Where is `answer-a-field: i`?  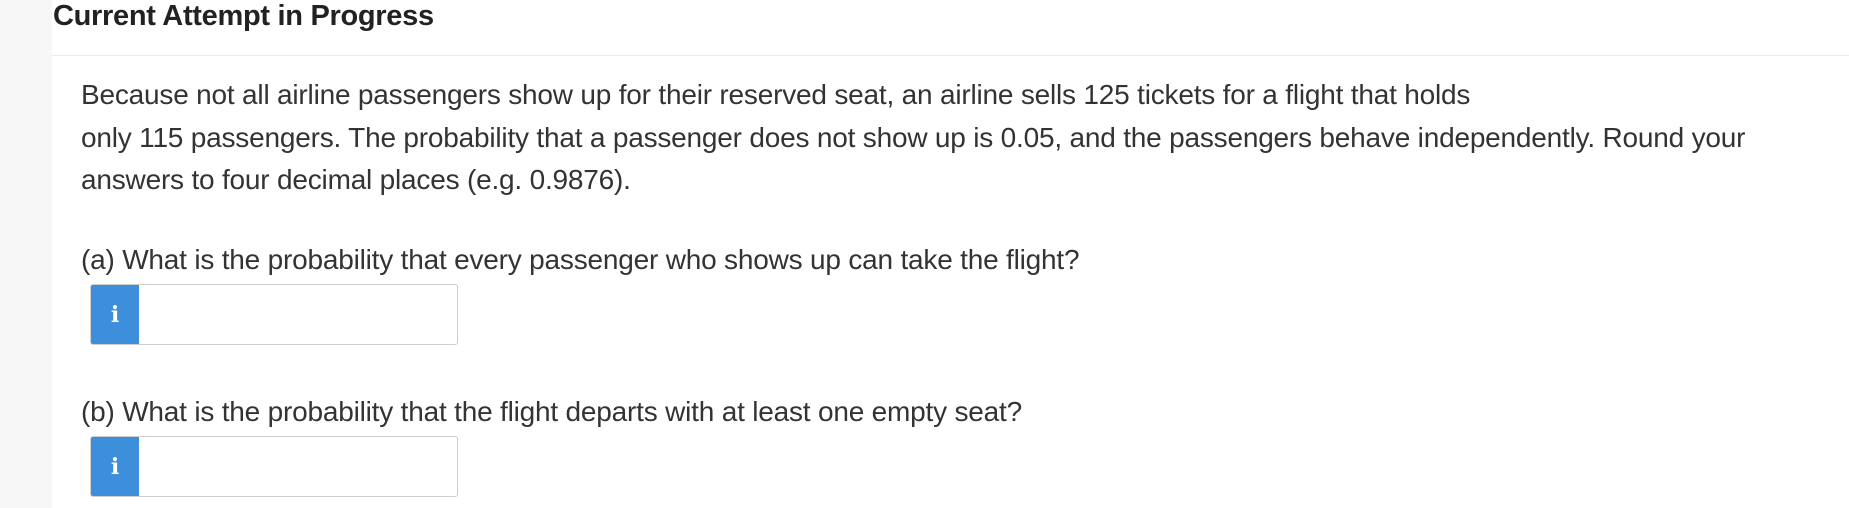
answer-a-field: i is located at coordinates (274, 314).